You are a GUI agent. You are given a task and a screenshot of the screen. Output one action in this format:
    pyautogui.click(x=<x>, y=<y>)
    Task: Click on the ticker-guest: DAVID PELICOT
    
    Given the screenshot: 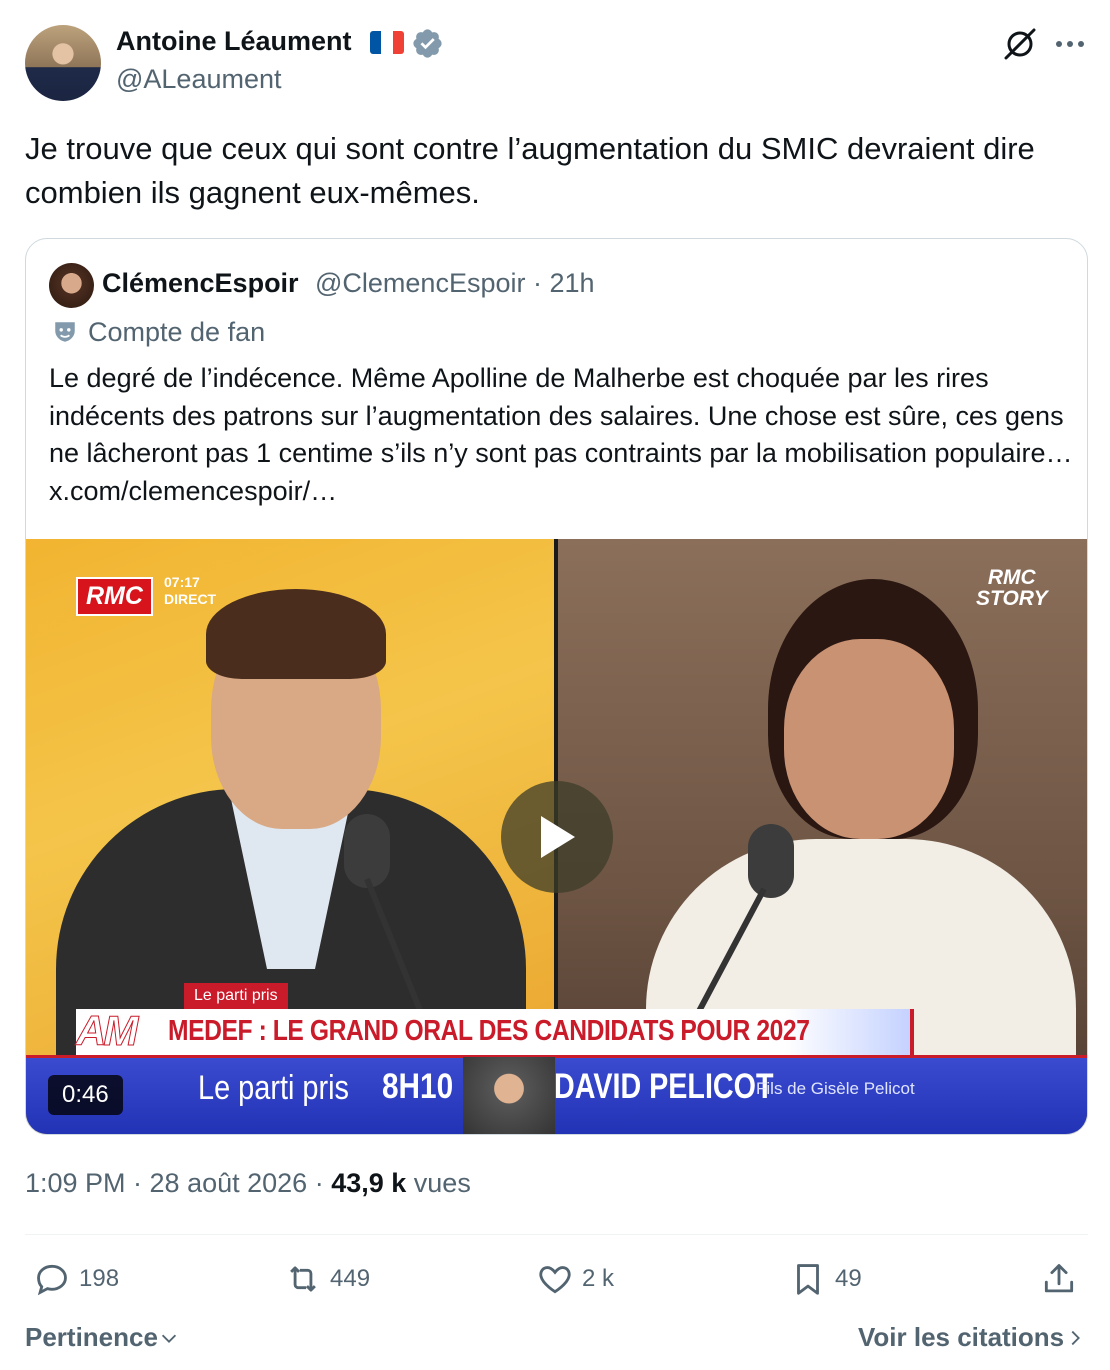 What is the action you would take?
    pyautogui.click(x=664, y=1086)
    